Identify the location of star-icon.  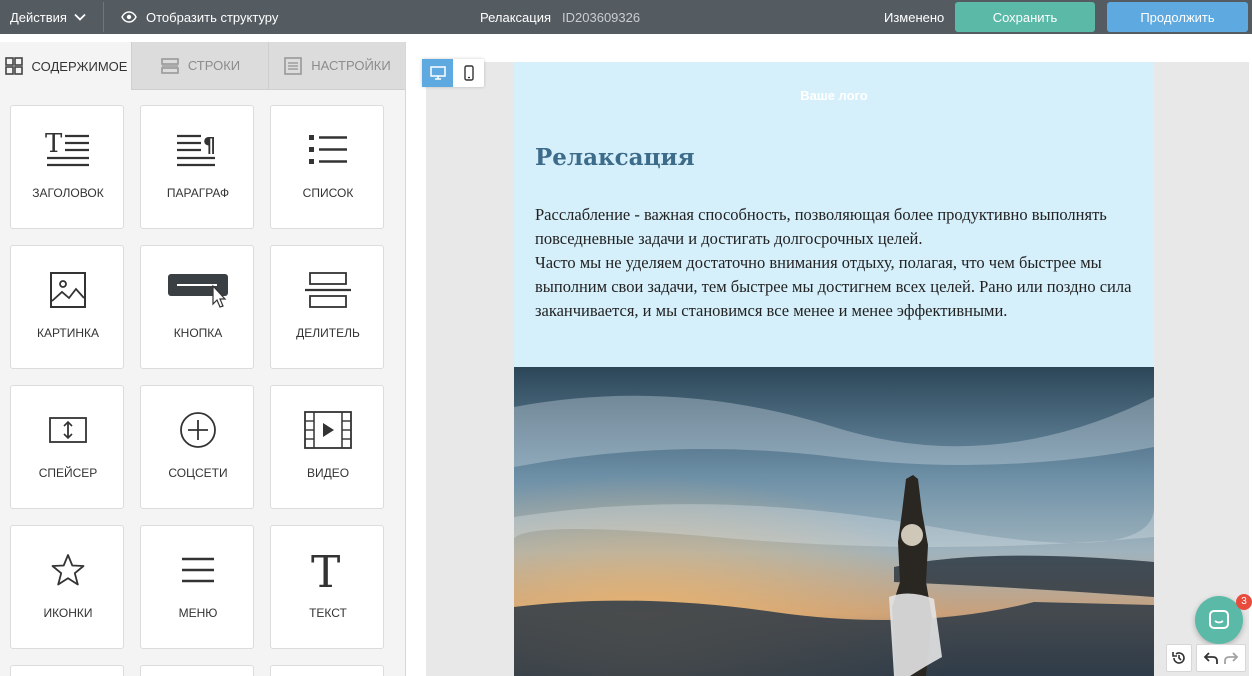
(68, 570).